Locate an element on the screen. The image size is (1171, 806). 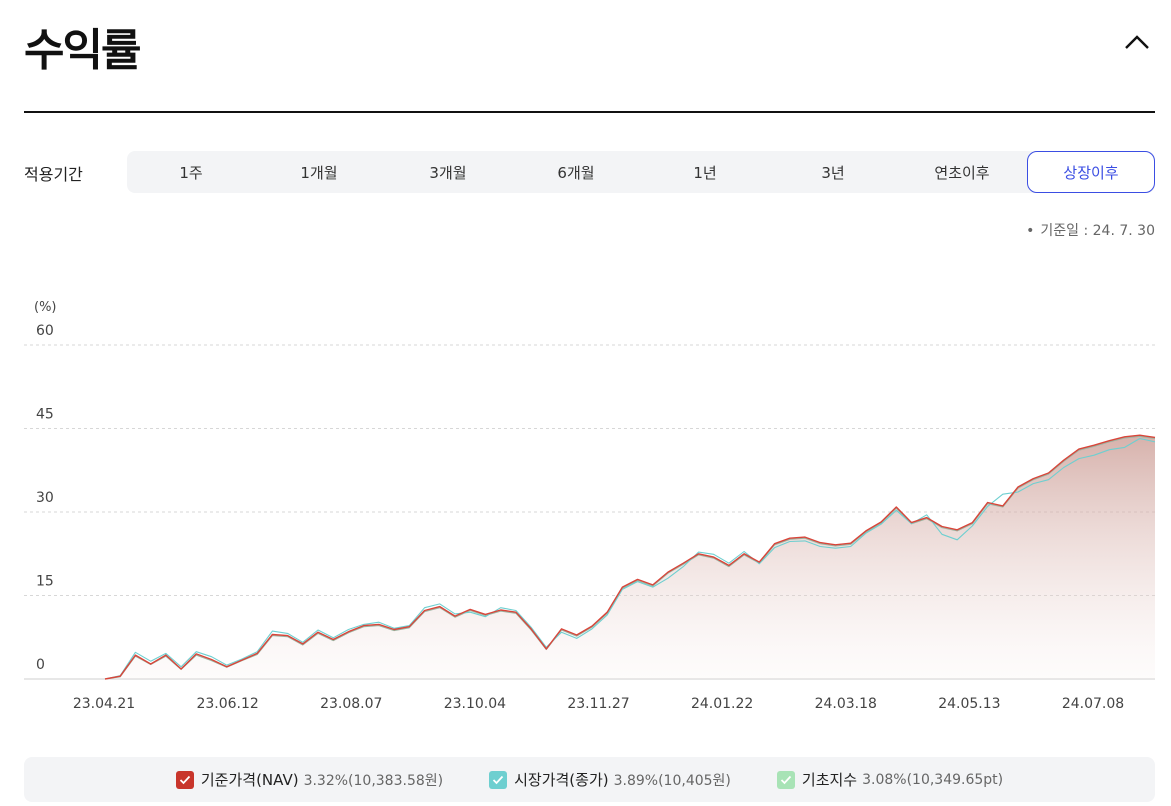
basis-date-text: 기준일 : 24. 7. 30 is located at coordinates (1097, 231).